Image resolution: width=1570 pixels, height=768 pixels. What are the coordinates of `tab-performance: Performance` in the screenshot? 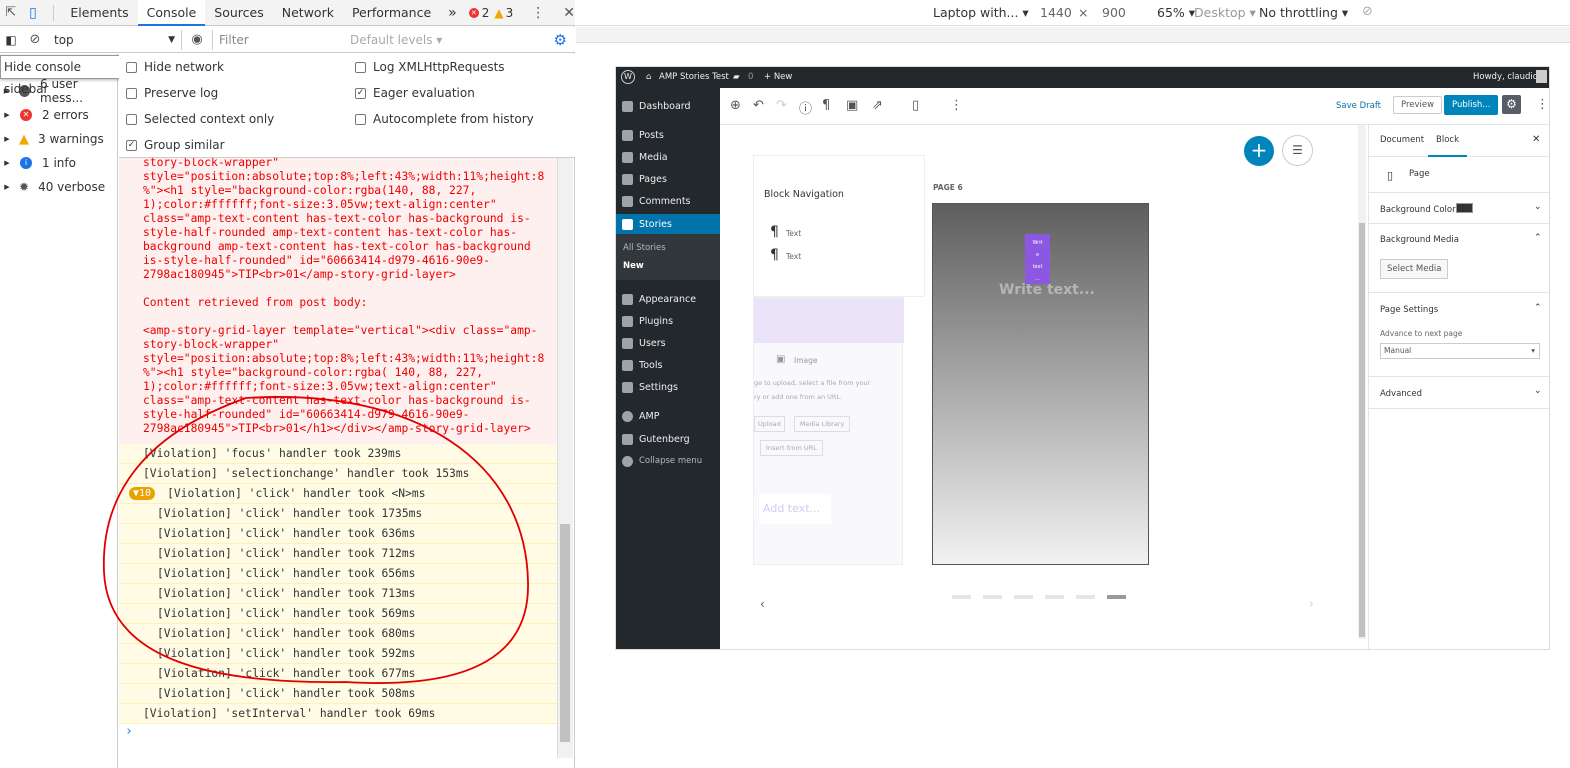 It's located at (391, 13).